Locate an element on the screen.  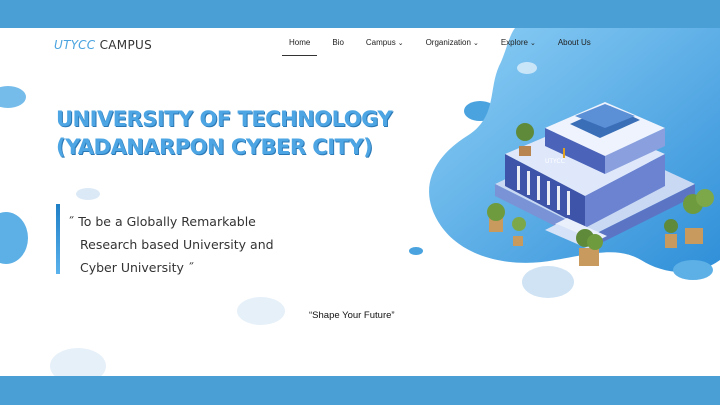
nav-label: Explore is located at coordinates (514, 42).